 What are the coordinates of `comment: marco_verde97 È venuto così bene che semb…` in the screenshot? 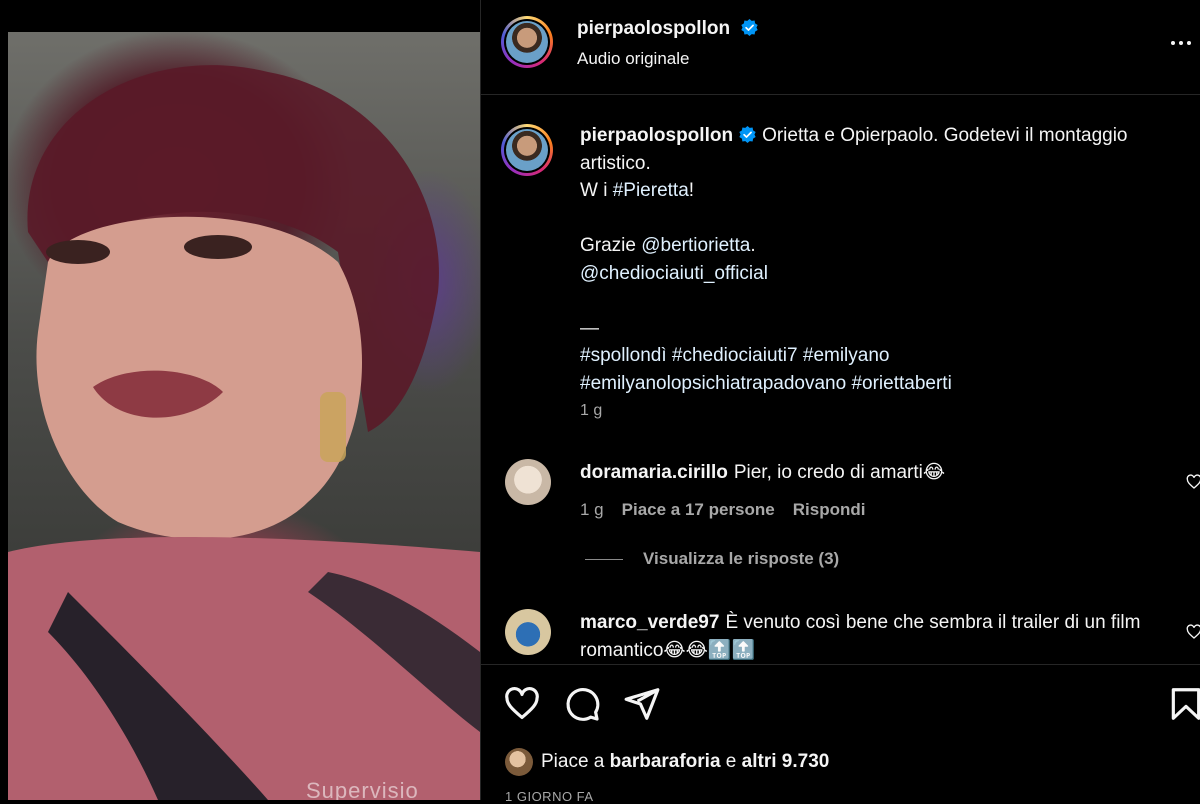 It's located at (870, 637).